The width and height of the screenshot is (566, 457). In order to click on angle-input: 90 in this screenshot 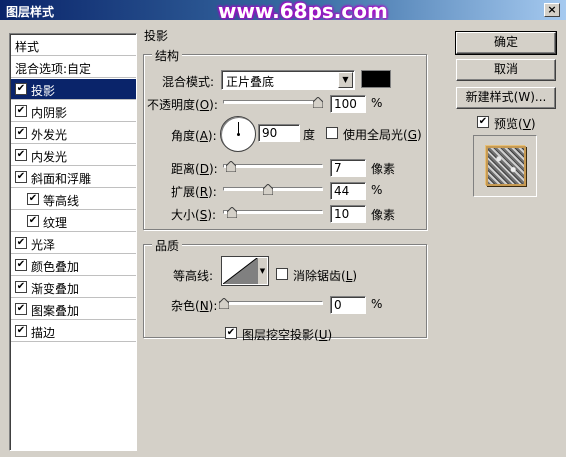, I will do `click(279, 133)`.